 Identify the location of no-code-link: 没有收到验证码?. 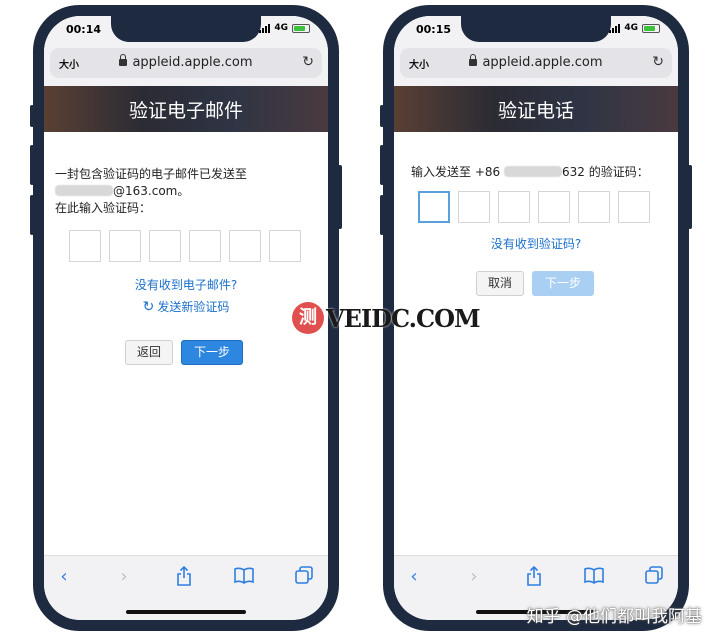
(536, 243).